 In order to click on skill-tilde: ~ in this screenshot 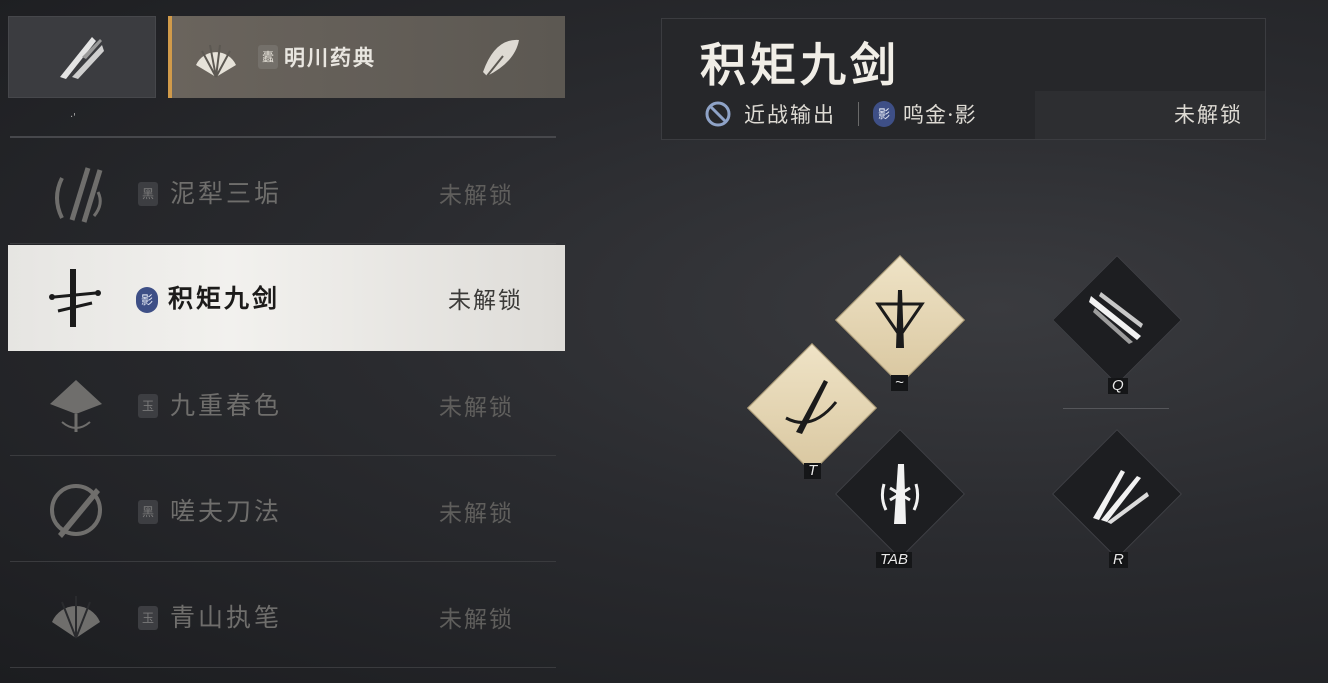, I will do `click(900, 322)`.